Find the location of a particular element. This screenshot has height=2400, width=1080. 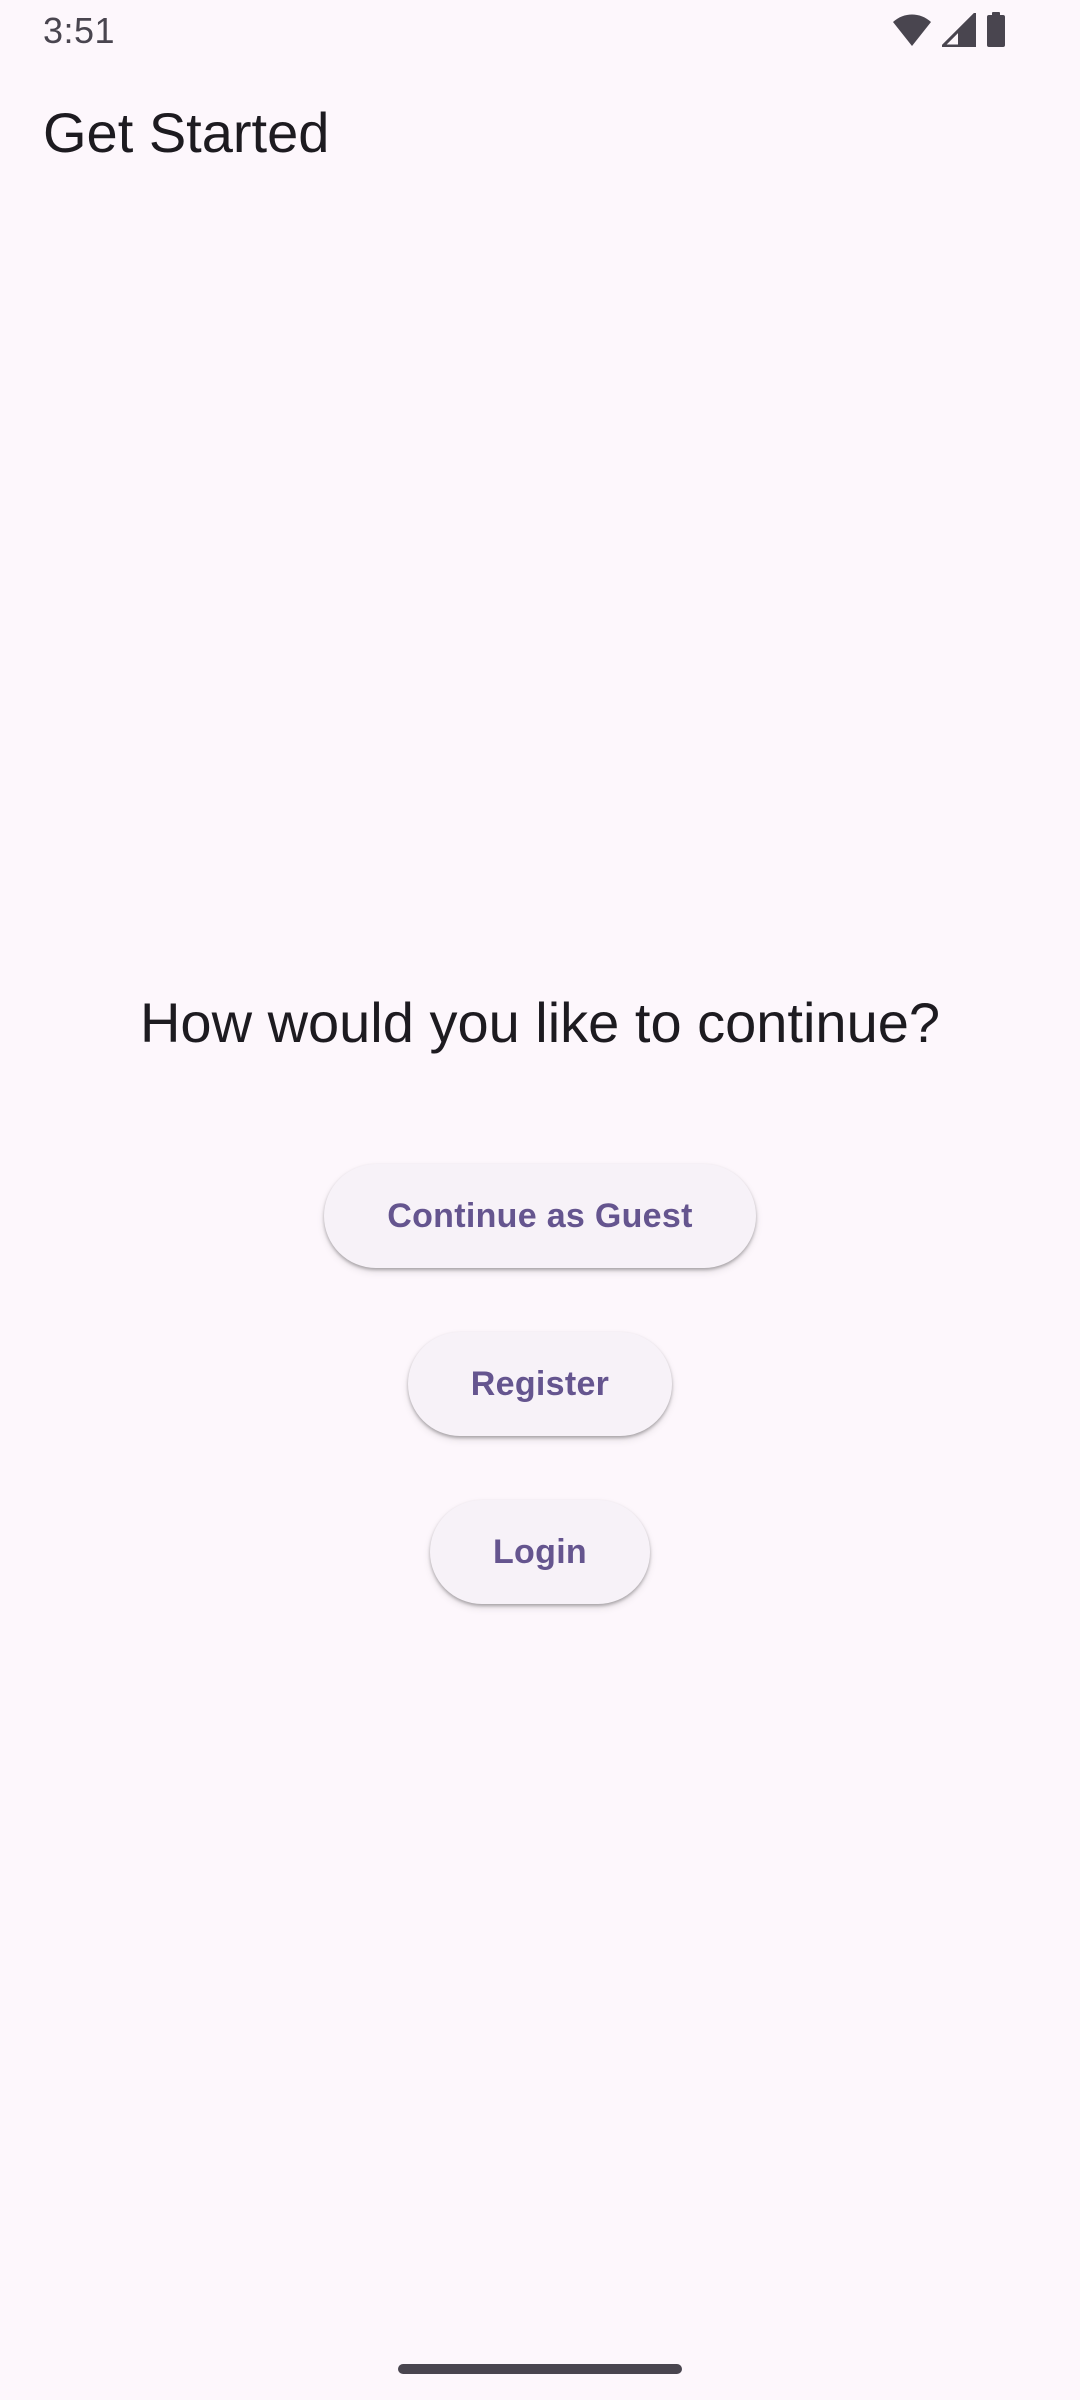

register-label: Register is located at coordinates (540, 1383).